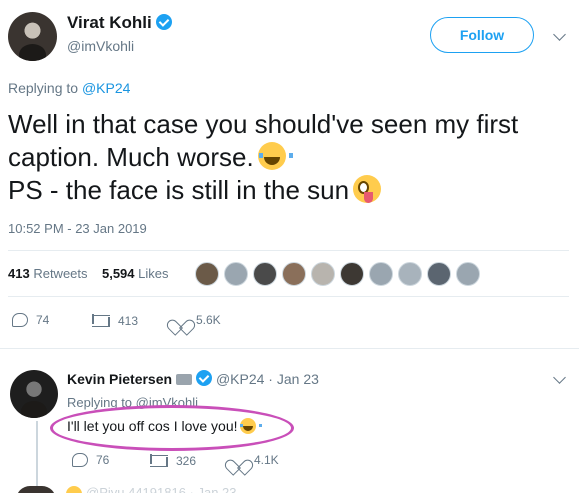 The image size is (579, 493). What do you see at coordinates (184, 379) in the screenshot?
I see `rhino-emoji-icon` at bounding box center [184, 379].